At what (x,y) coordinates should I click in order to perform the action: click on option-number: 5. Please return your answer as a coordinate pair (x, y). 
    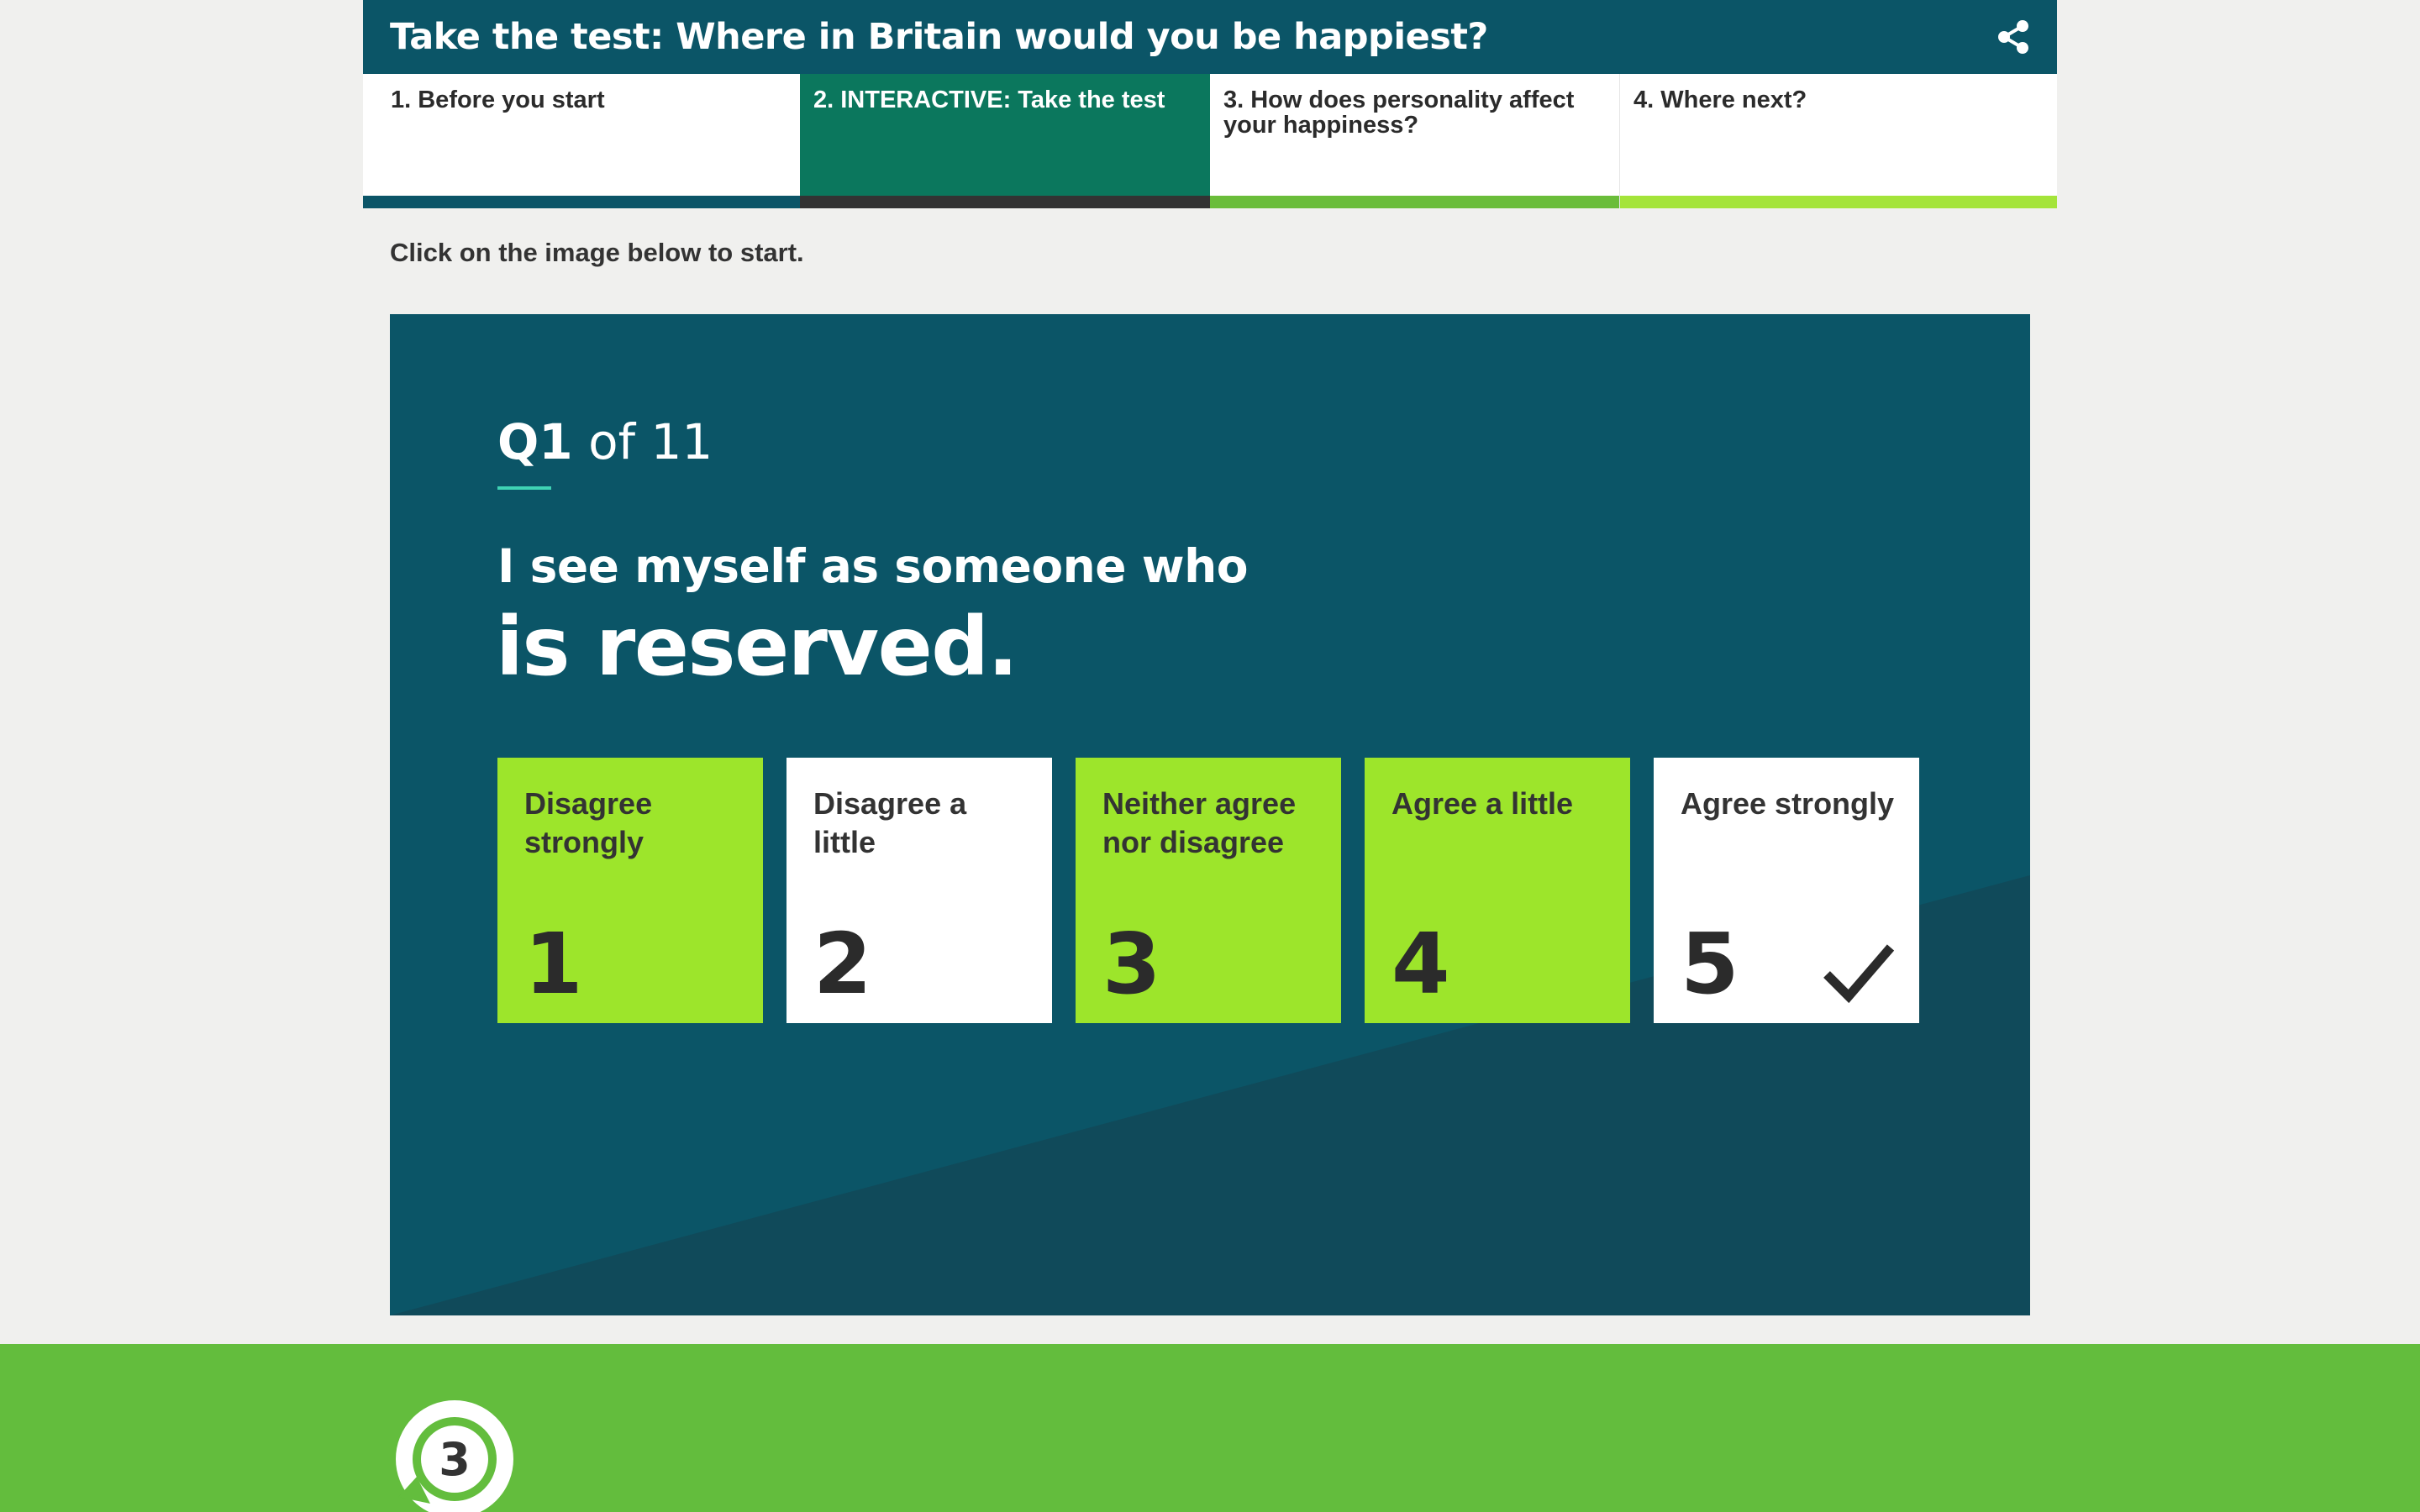
    Looking at the image, I should click on (1710, 964).